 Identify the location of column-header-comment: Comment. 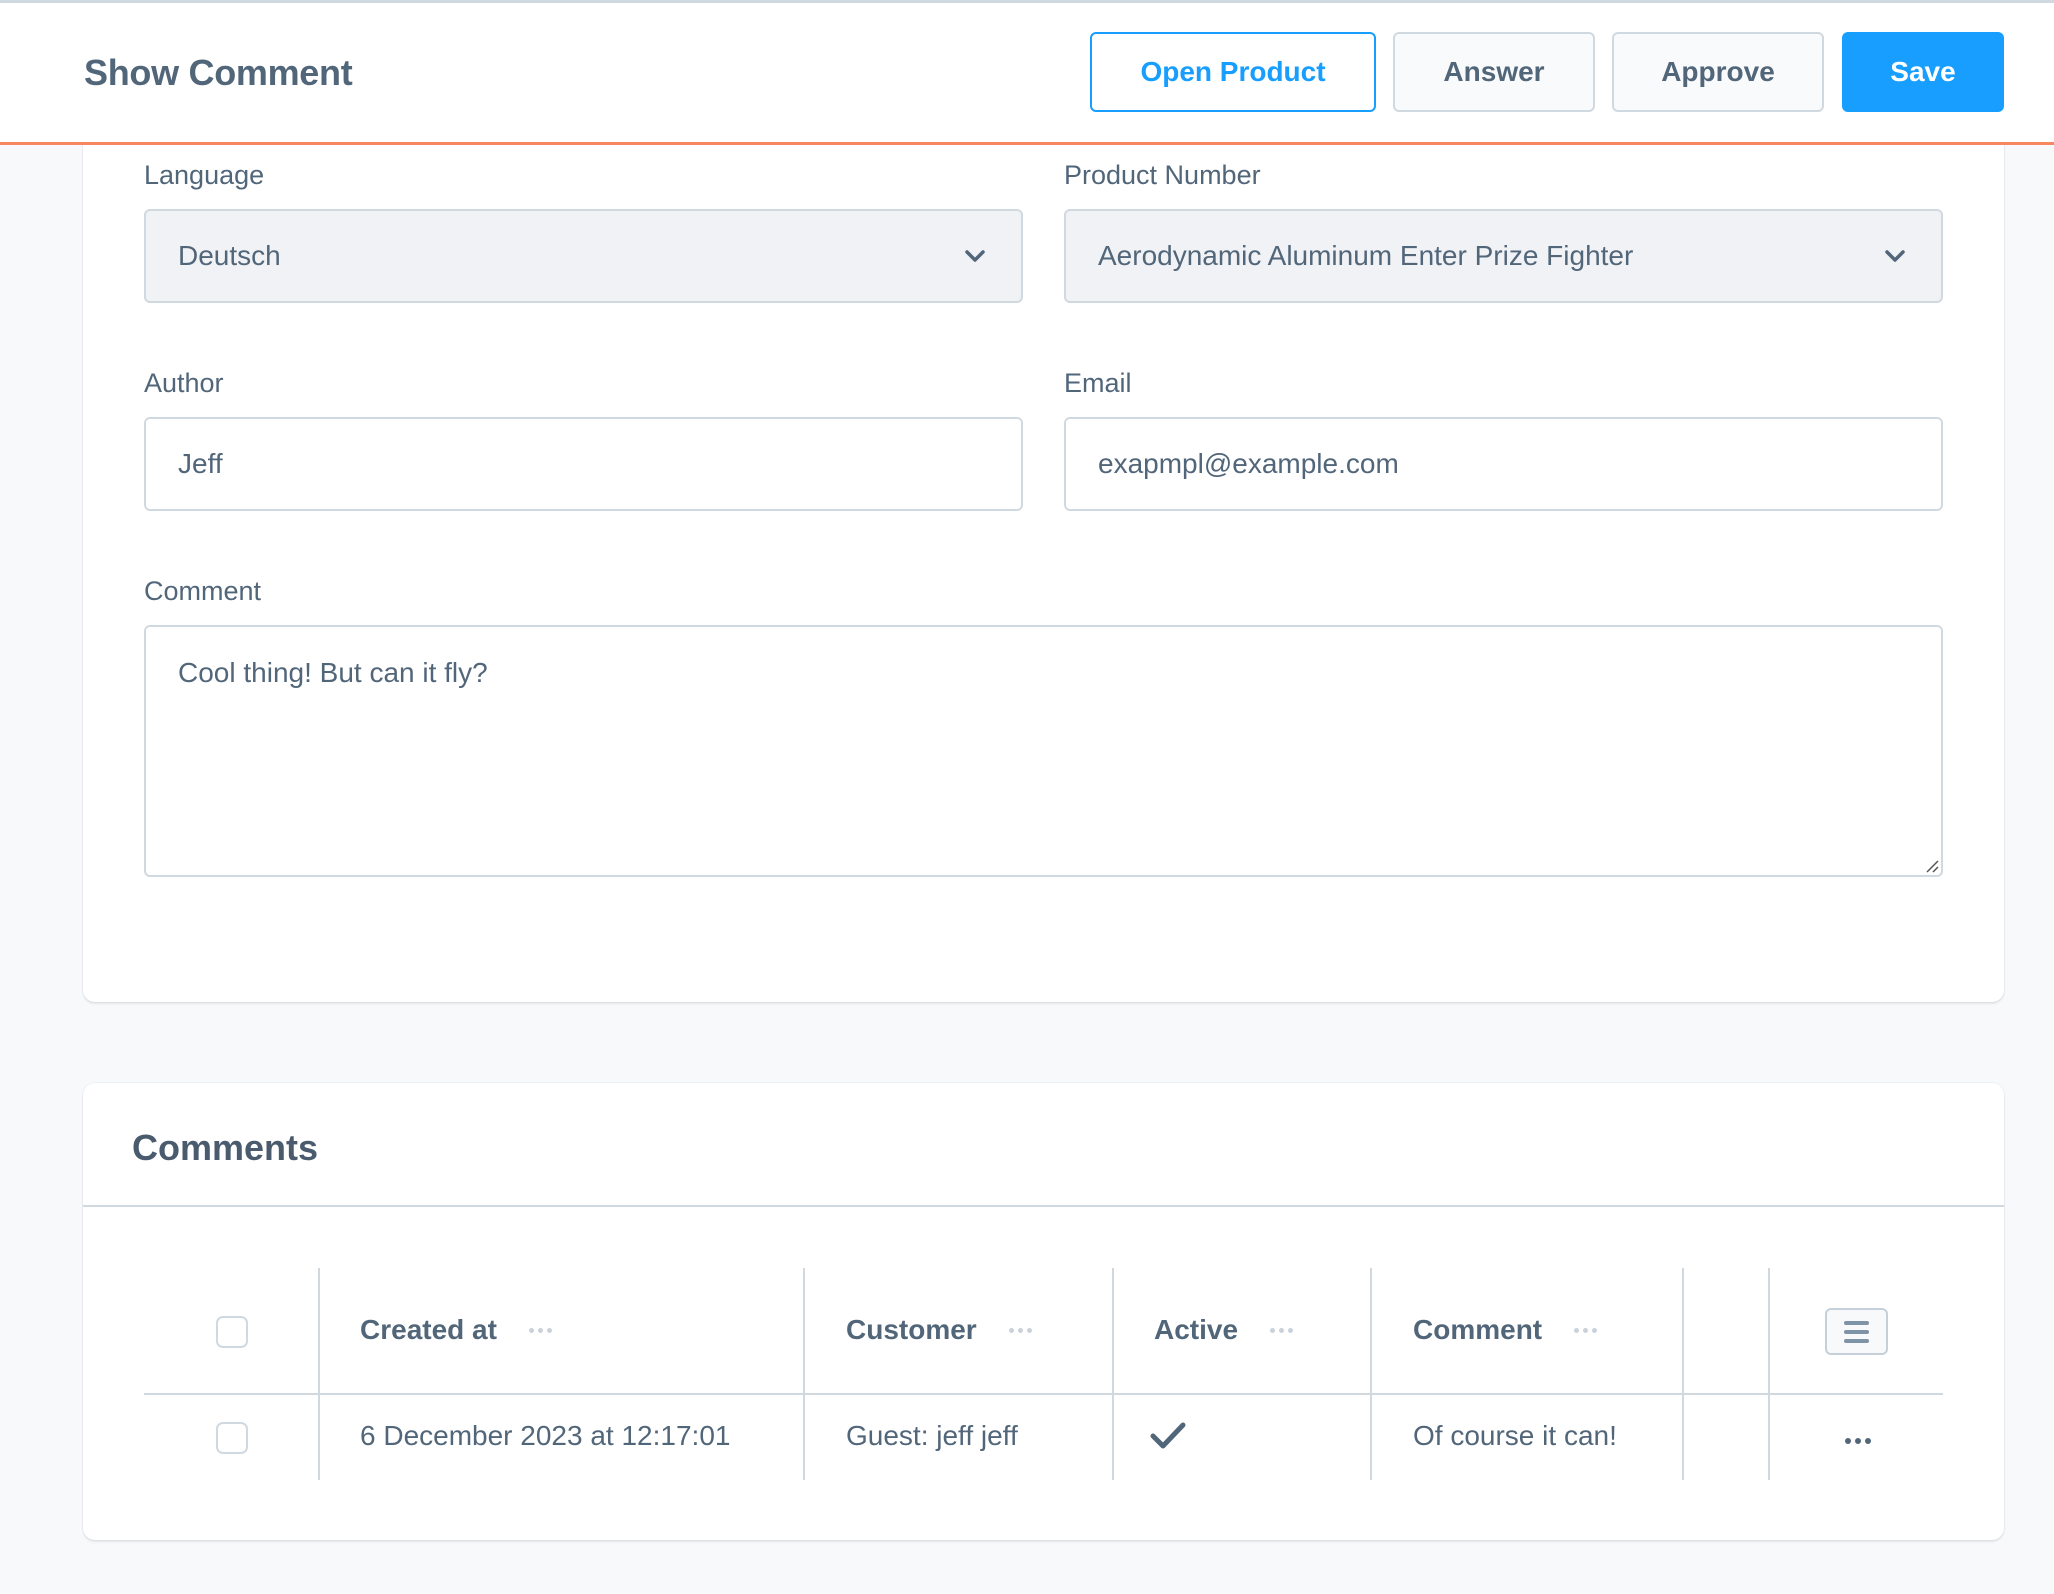
(1505, 1330).